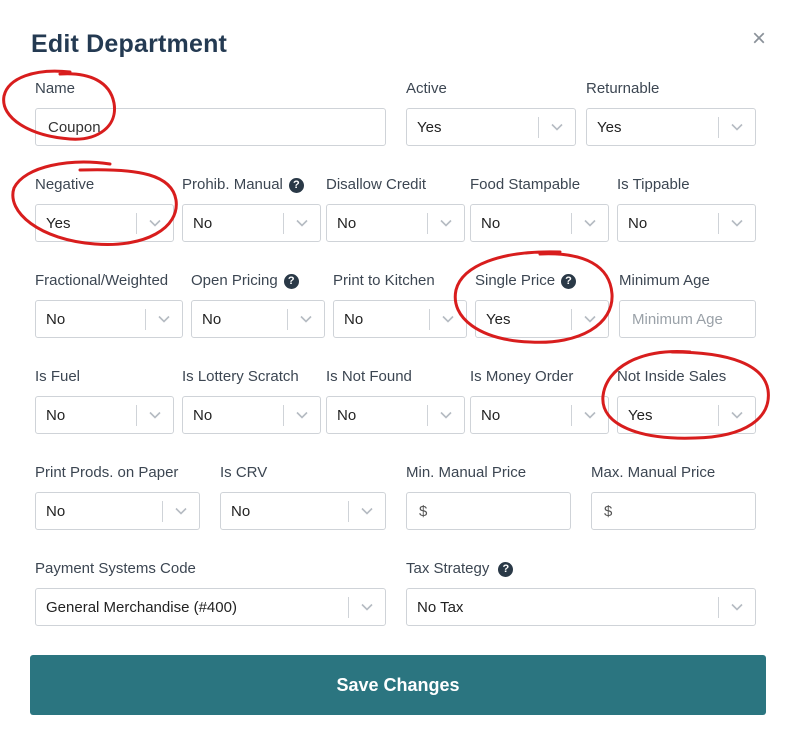 The image size is (794, 743). Describe the element at coordinates (369, 376) in the screenshot. I see `is-not-found-label: Is Not Found` at that location.